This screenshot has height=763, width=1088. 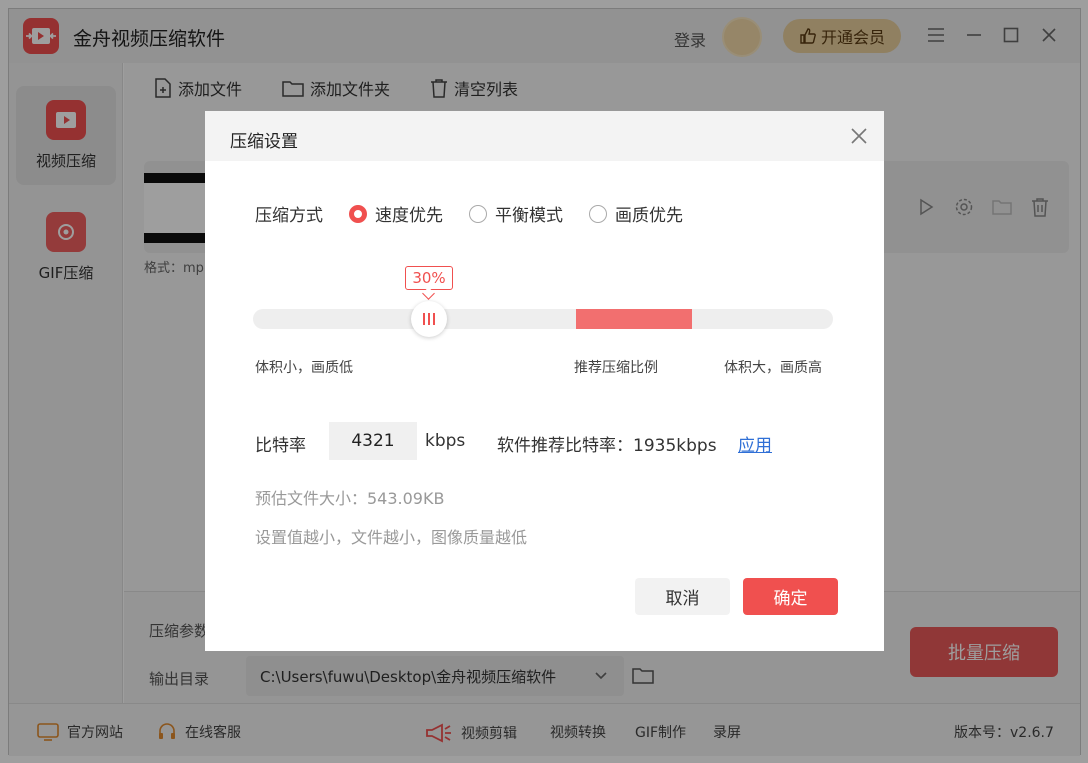 I want to click on dialog-title: 压缩设置, so click(x=264, y=142).